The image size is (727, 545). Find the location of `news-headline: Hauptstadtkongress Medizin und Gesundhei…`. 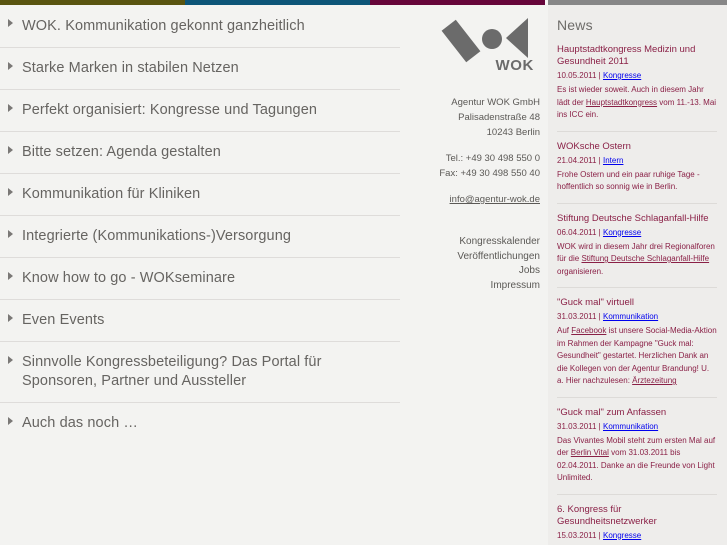

news-headline: Hauptstadtkongress Medizin und Gesundhei… is located at coordinates (637, 56).